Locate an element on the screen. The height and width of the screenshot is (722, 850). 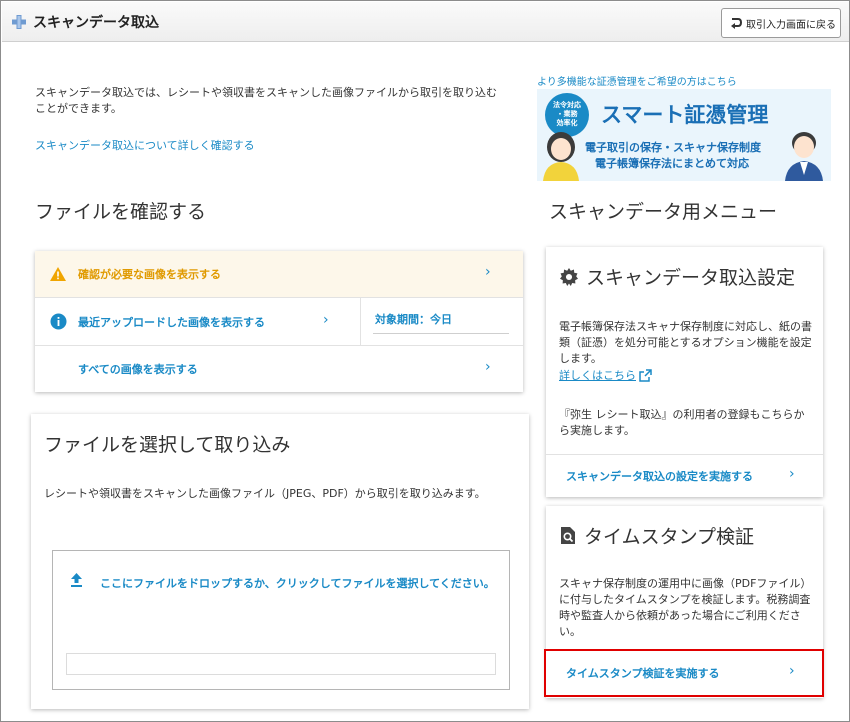
period-label: 対象期間：今日 is located at coordinates (413, 319).